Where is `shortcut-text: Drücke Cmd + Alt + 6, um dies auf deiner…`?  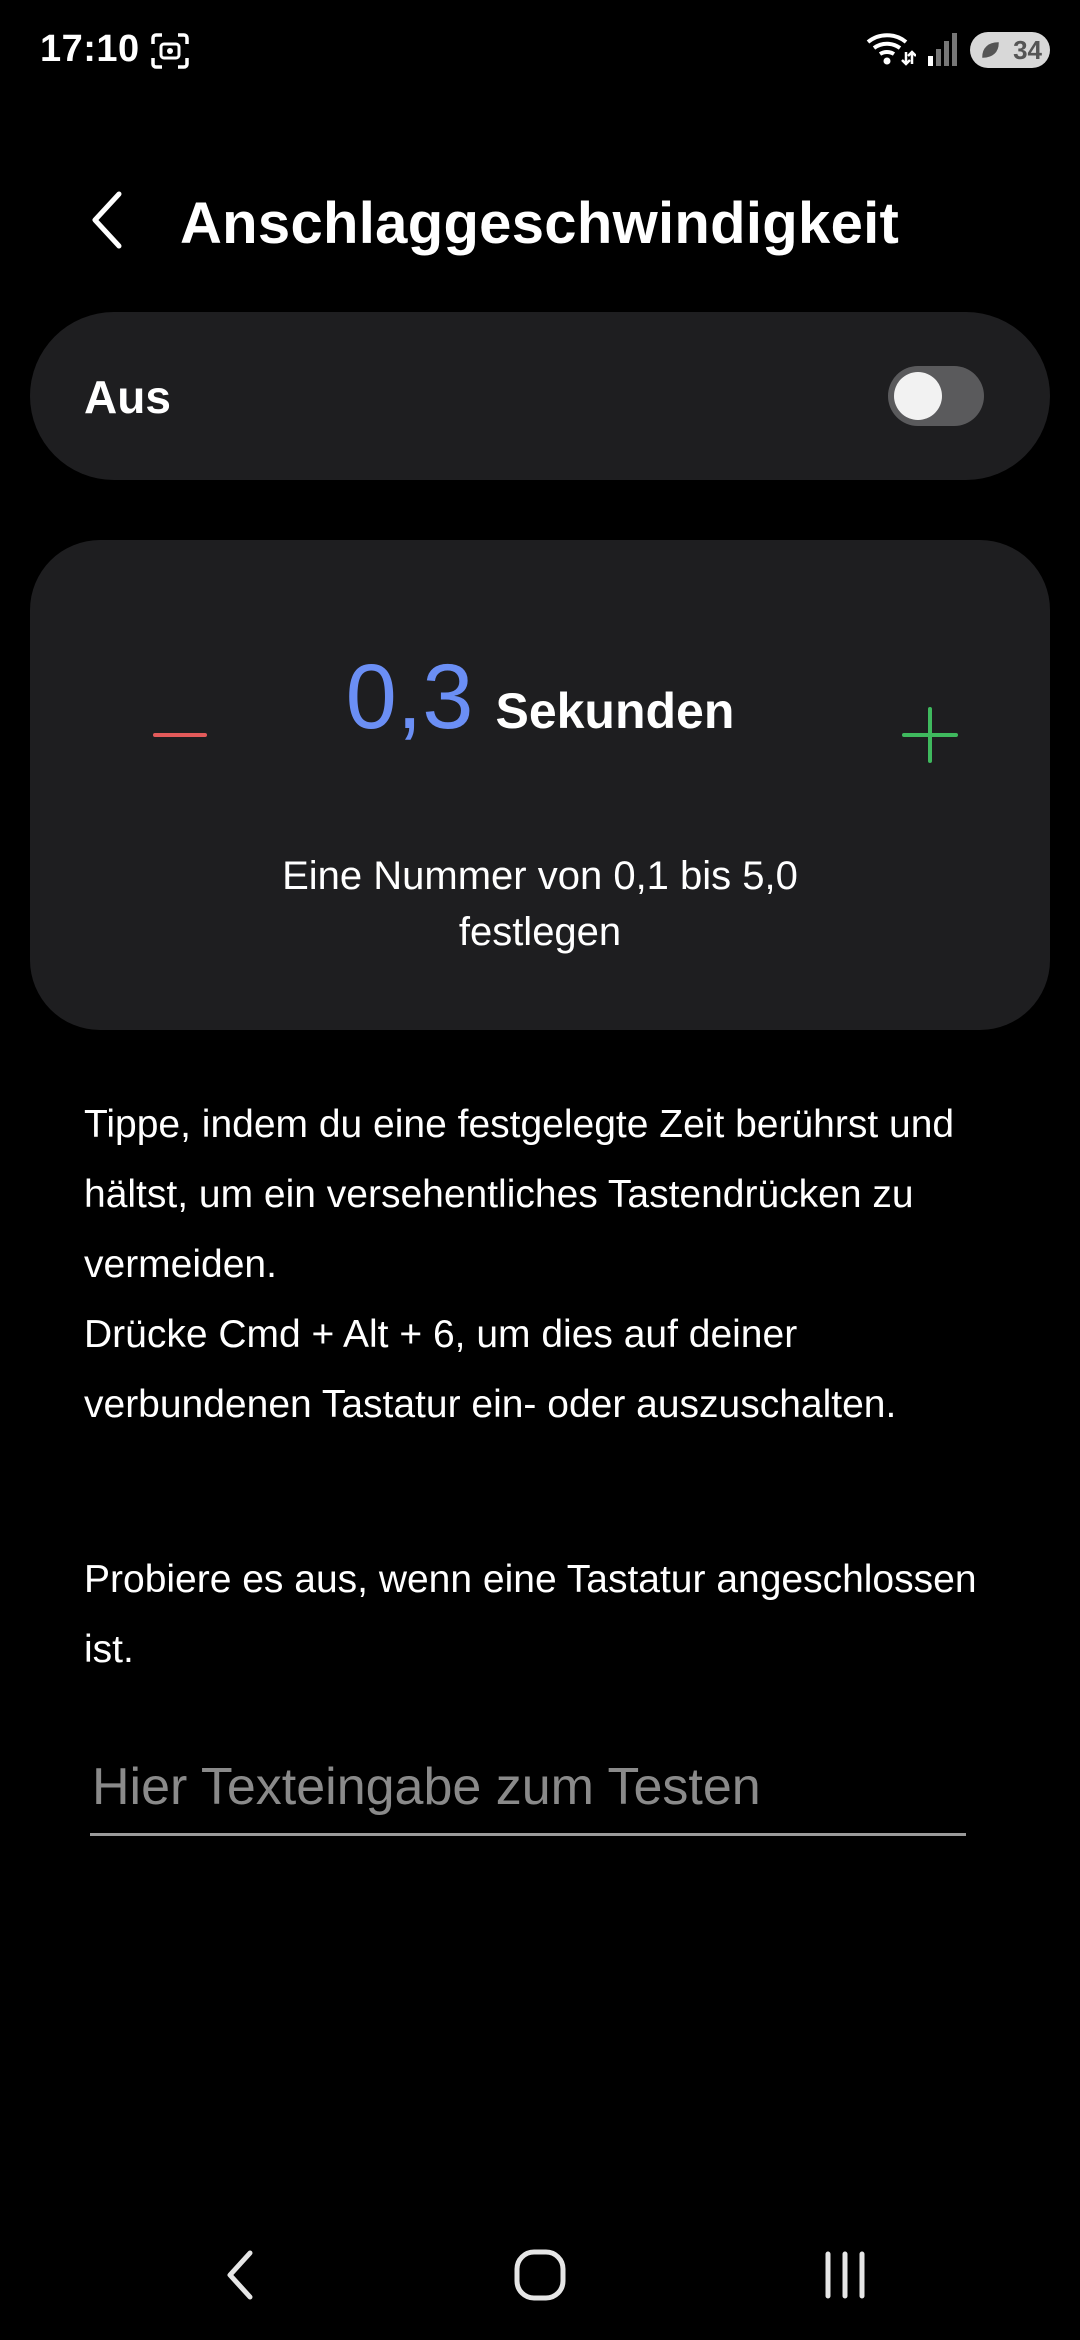 shortcut-text: Drücke Cmd + Alt + 6, um dies auf deiner… is located at coordinates (490, 1369).